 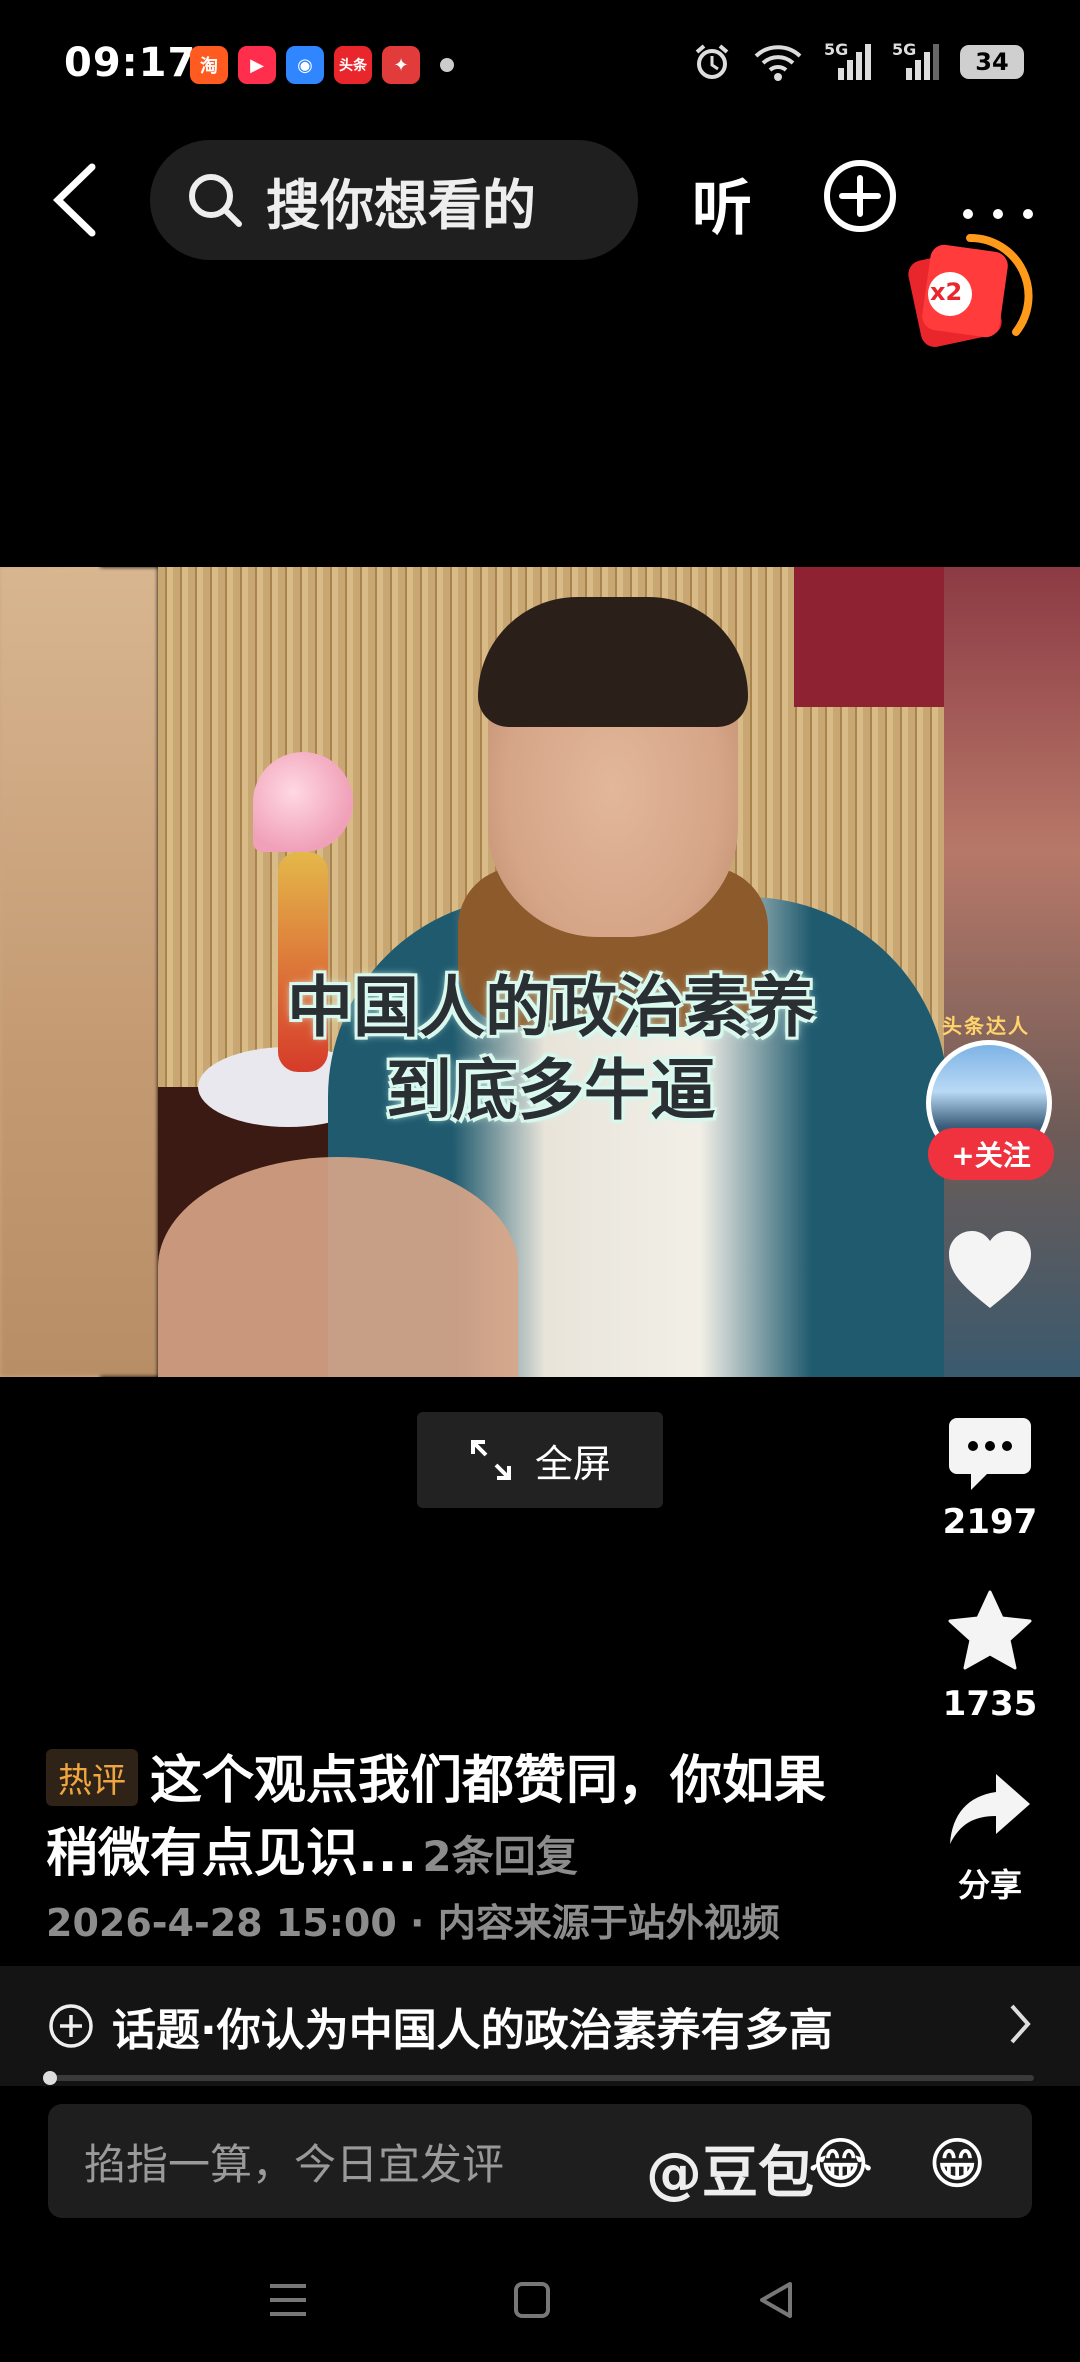 What do you see at coordinates (79, 972) in the screenshot?
I see `video-blur-left` at bounding box center [79, 972].